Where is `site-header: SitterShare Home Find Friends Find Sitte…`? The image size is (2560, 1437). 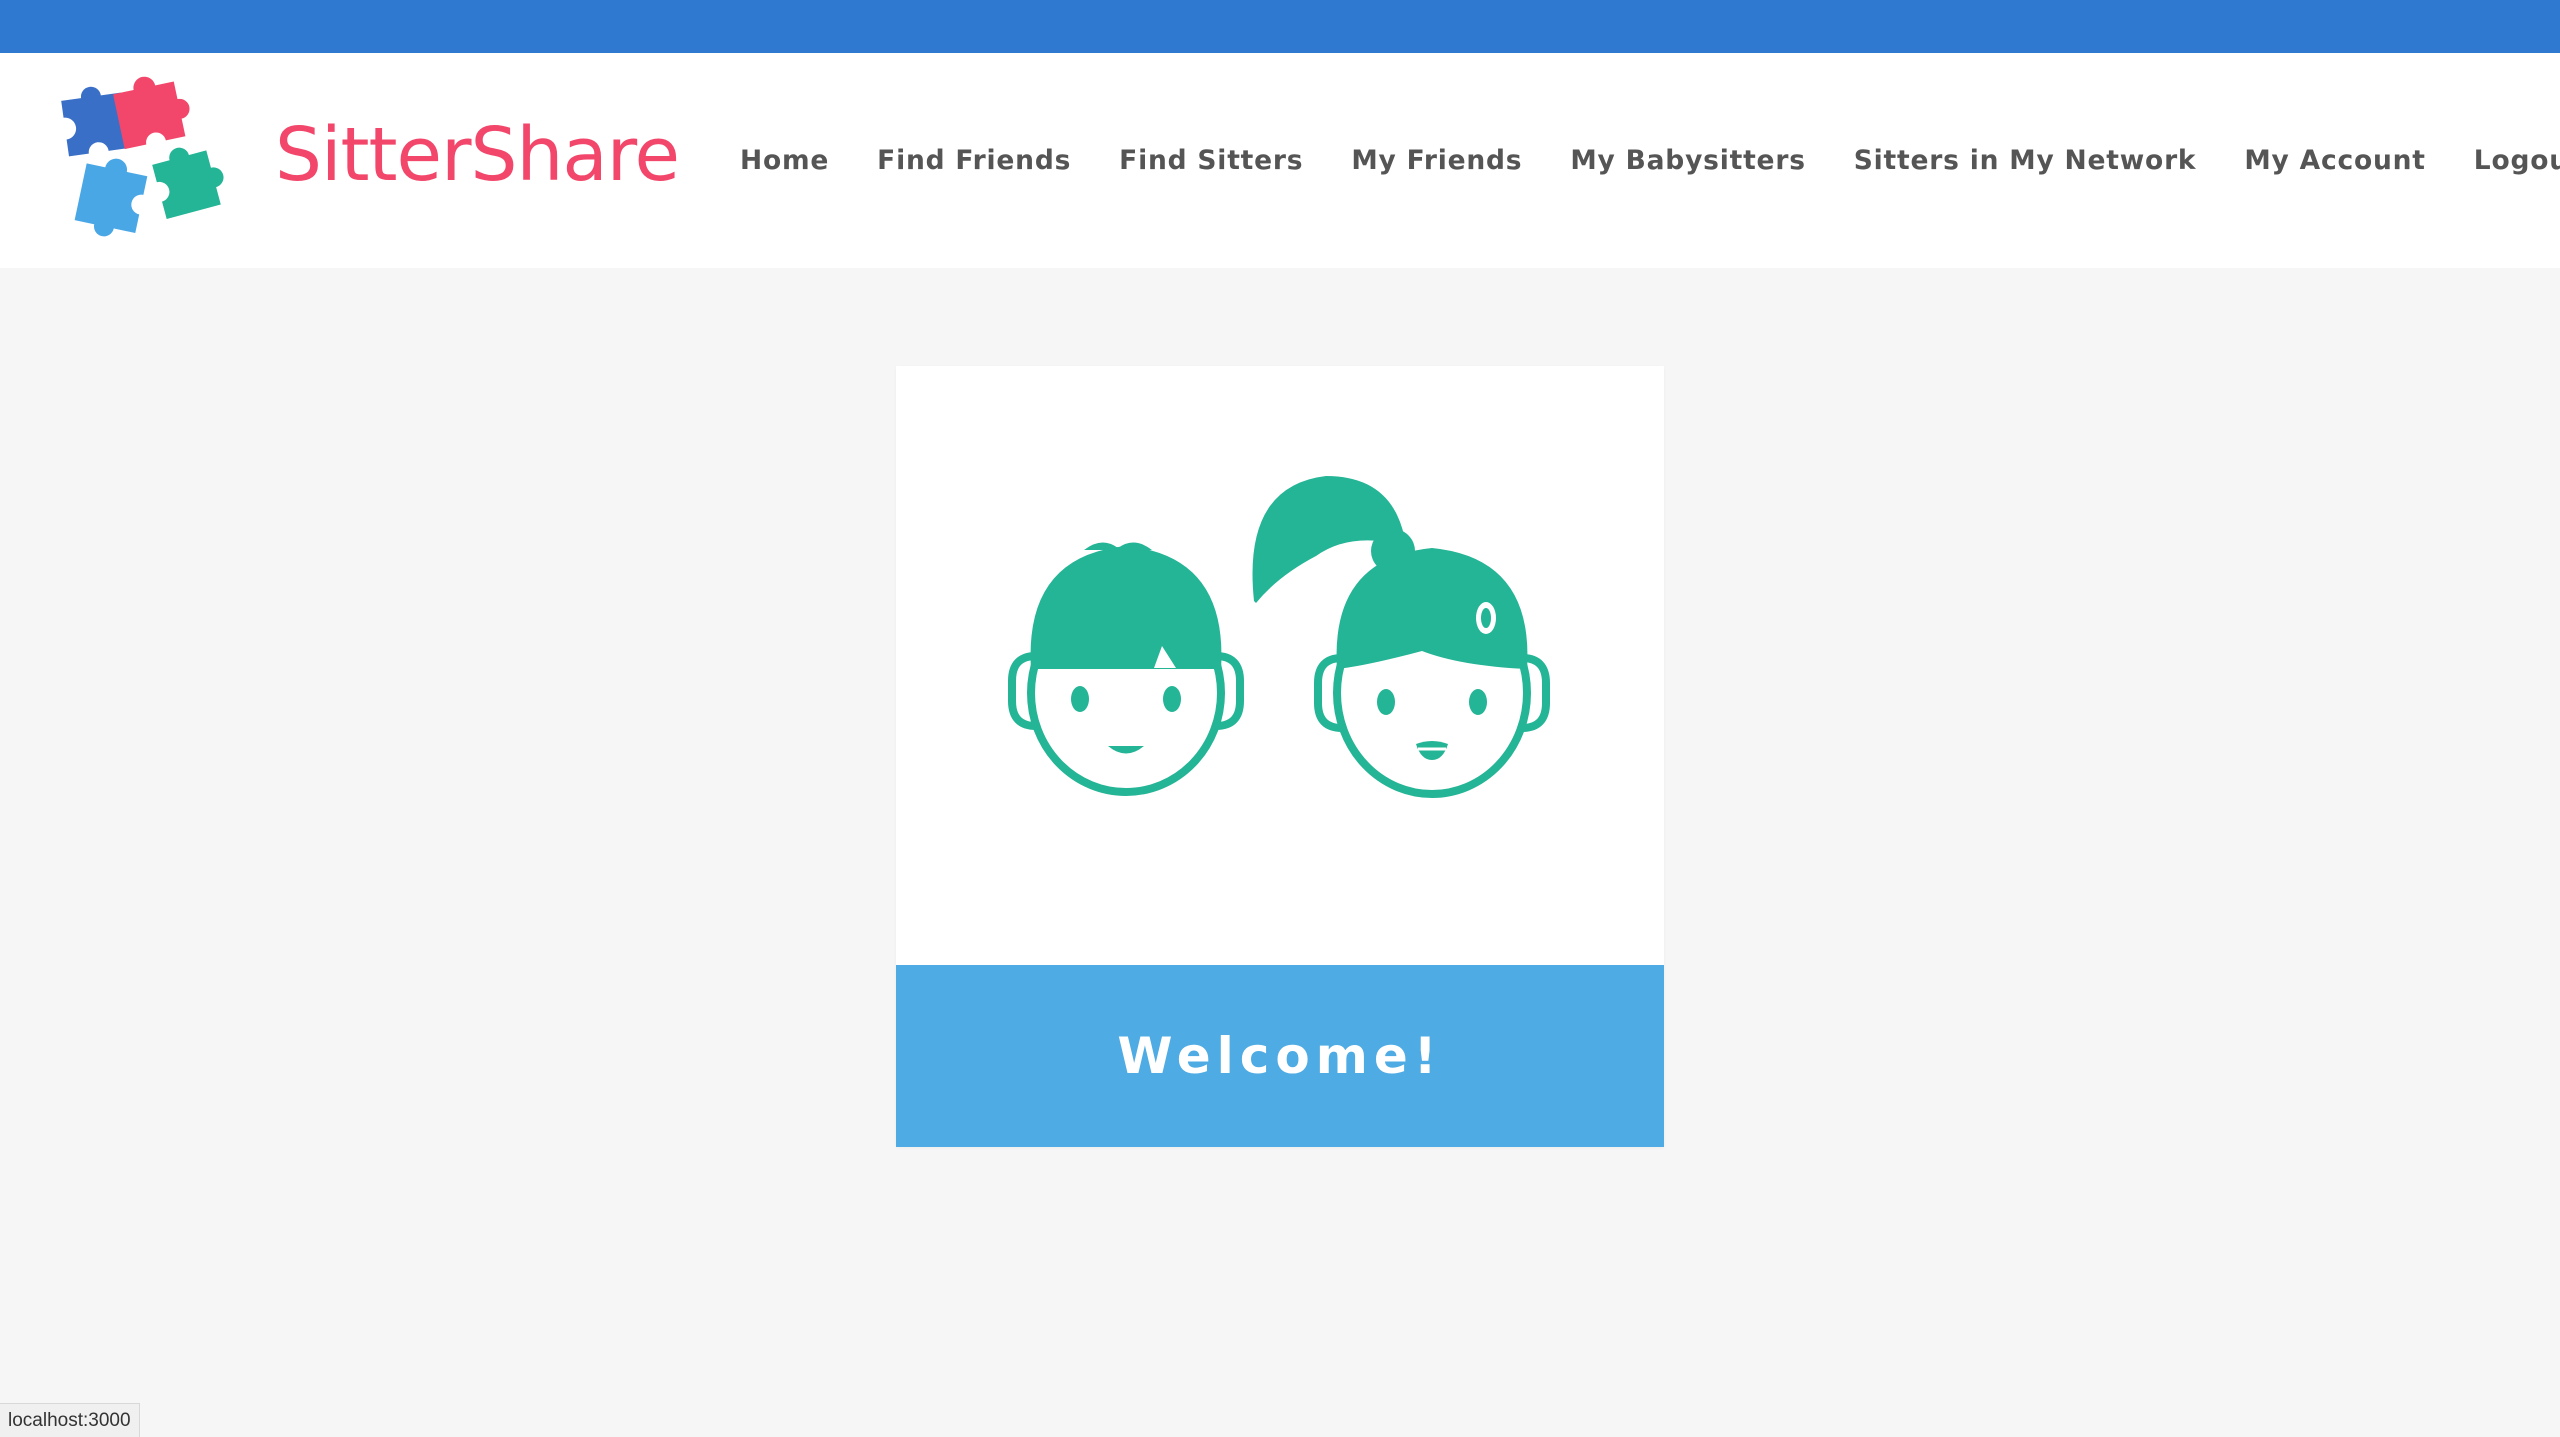 site-header: SitterShare Home Find Friends Find Sitte… is located at coordinates (1280, 160).